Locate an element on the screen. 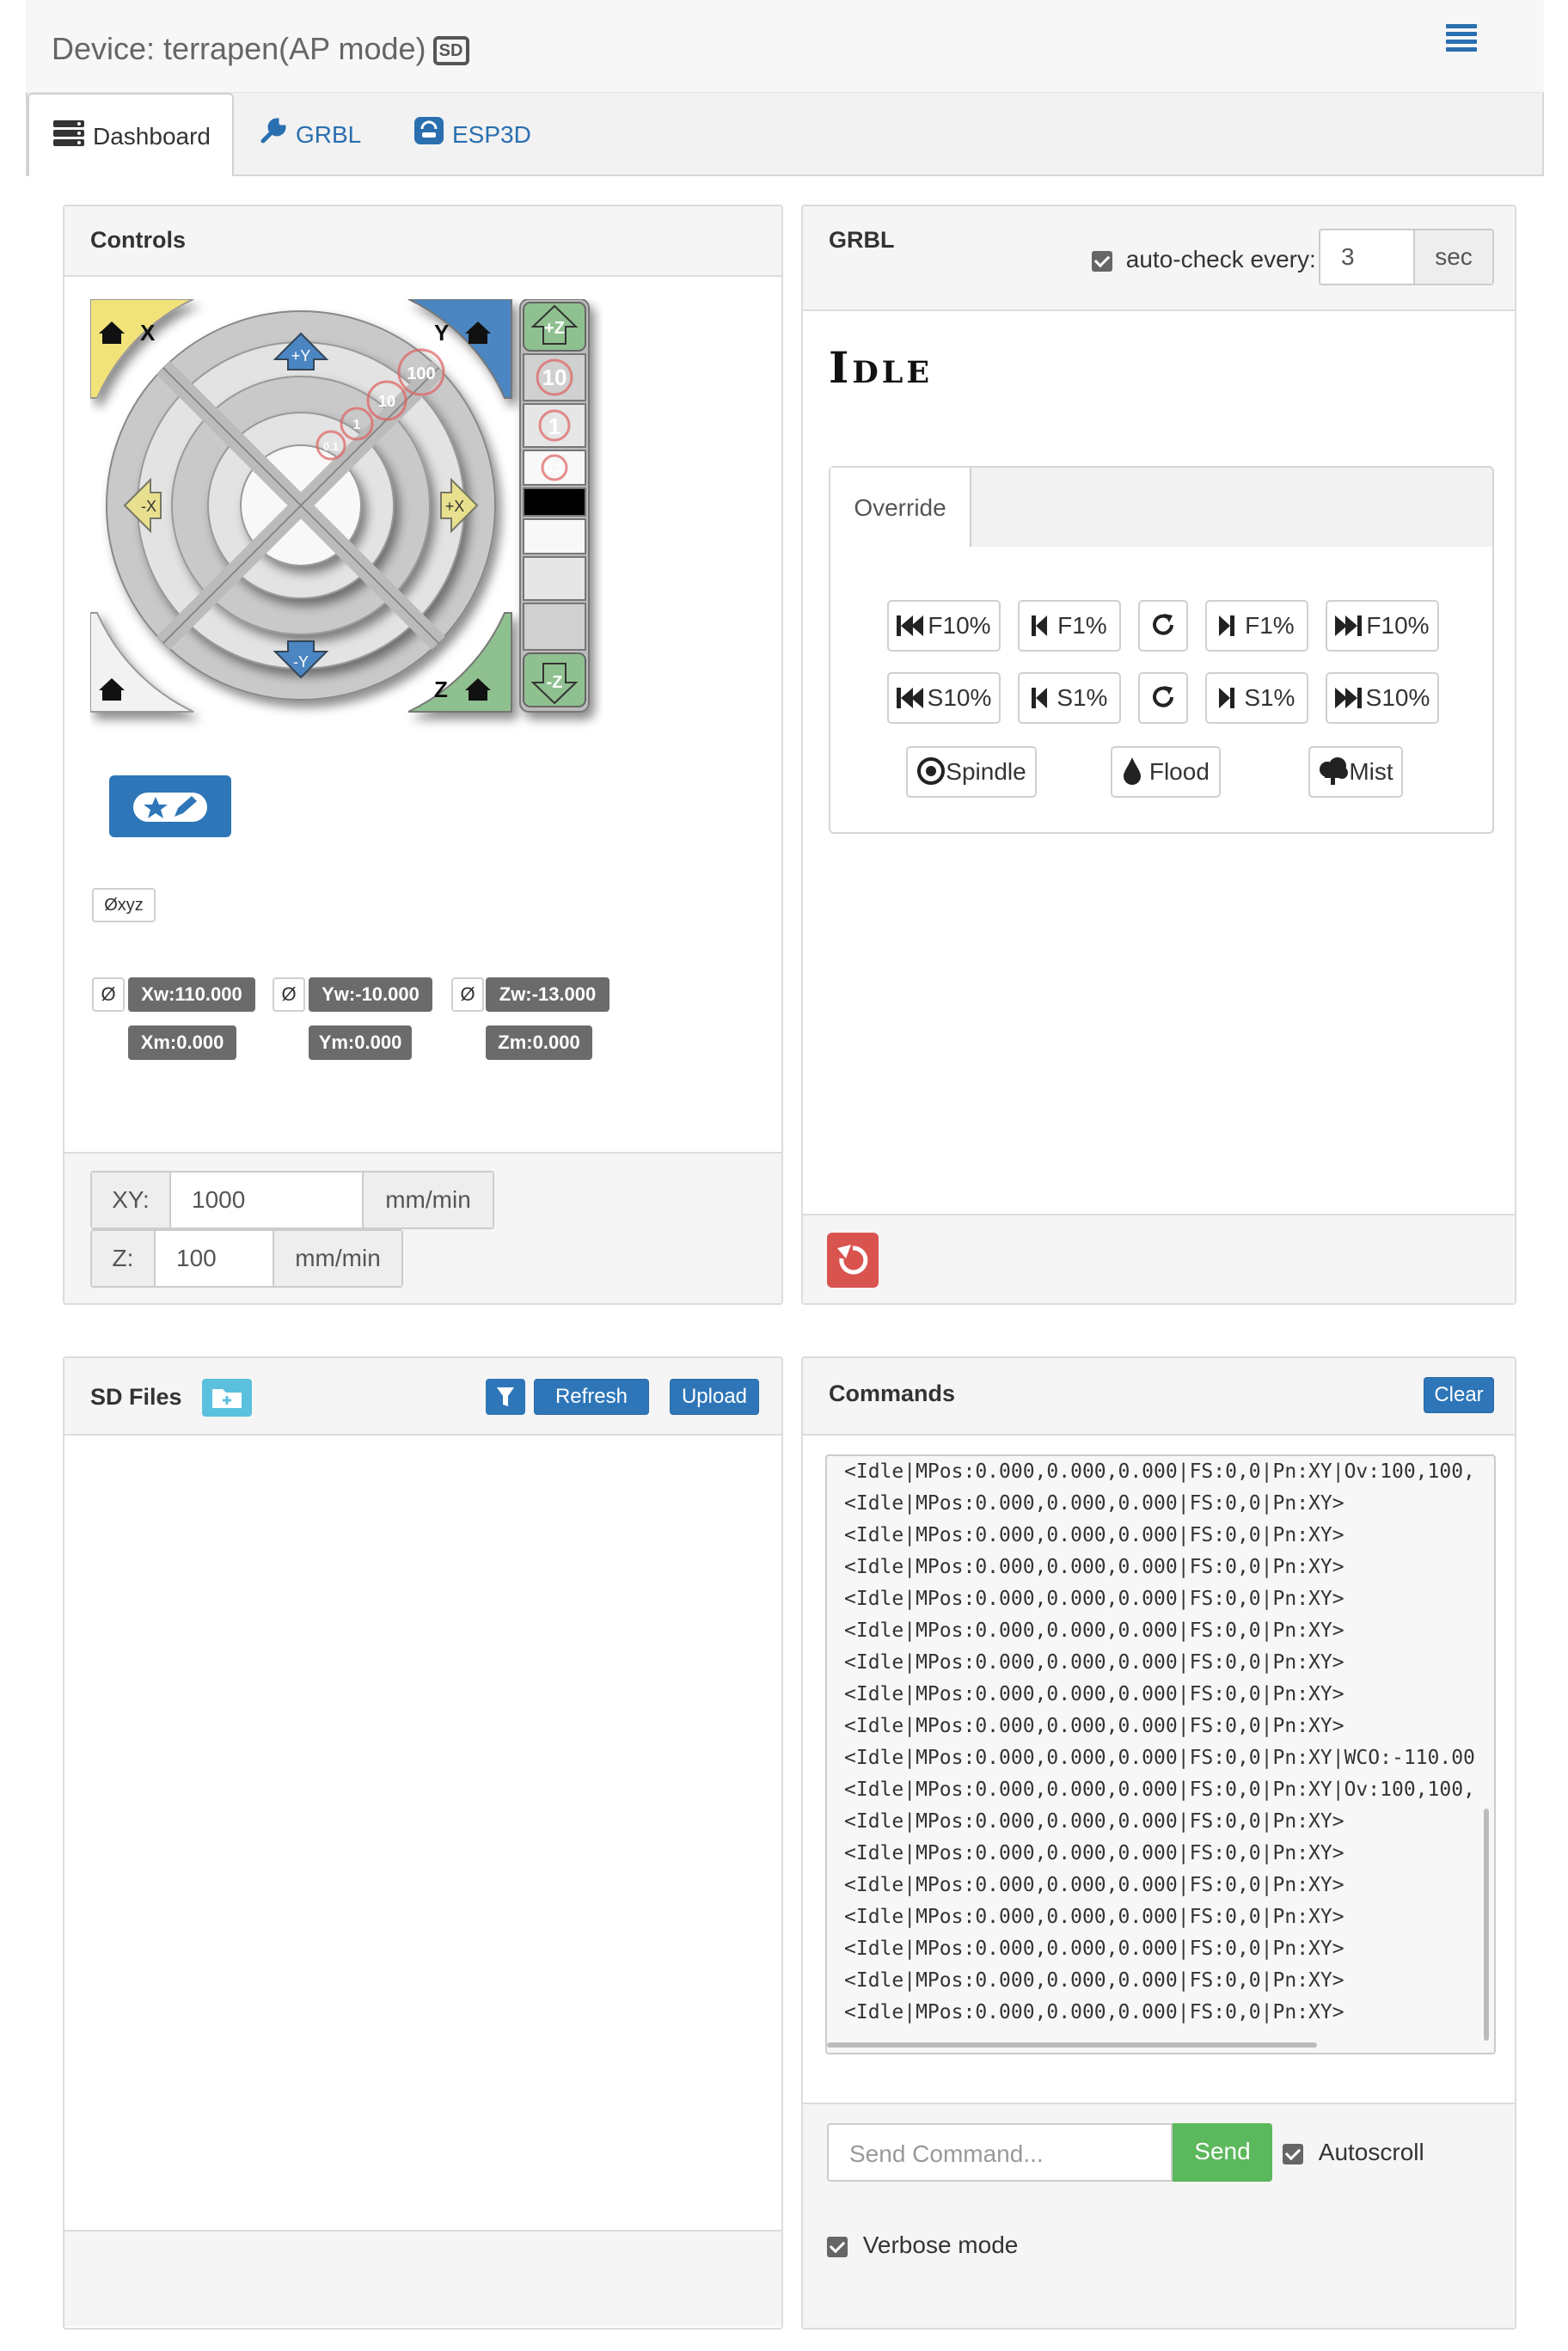 This screenshot has height=2351, width=1568. tab-override: Override is located at coordinates (900, 508).